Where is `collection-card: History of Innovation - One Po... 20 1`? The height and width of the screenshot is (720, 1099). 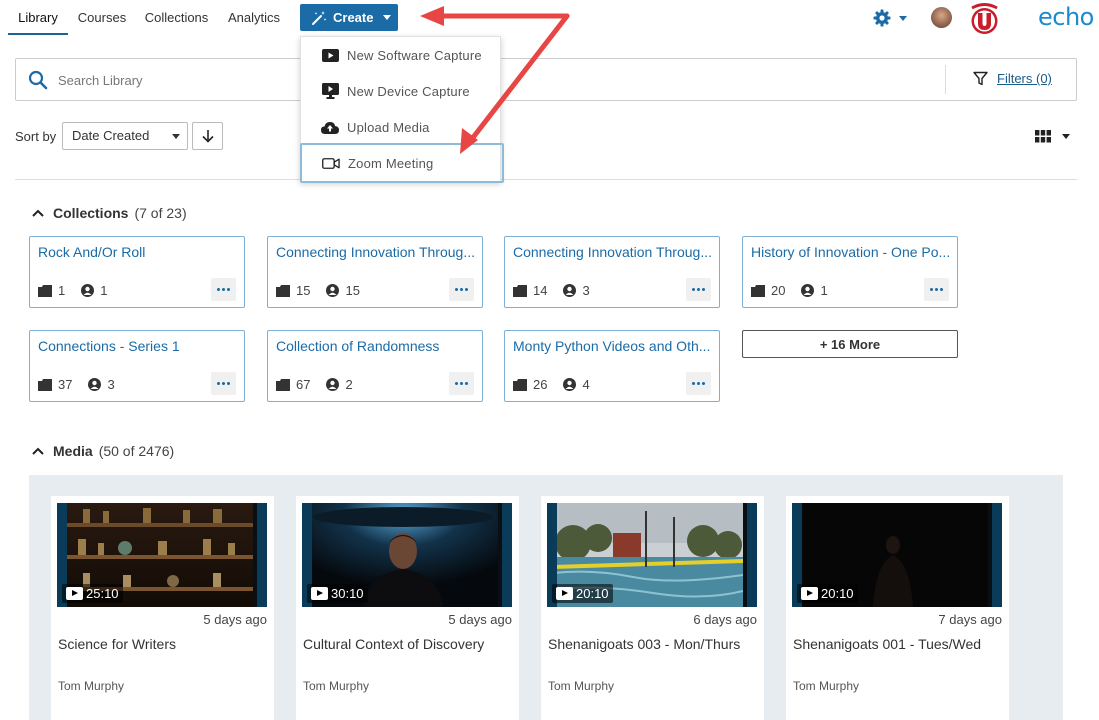 collection-card: History of Innovation - One Po... 20 1 is located at coordinates (850, 272).